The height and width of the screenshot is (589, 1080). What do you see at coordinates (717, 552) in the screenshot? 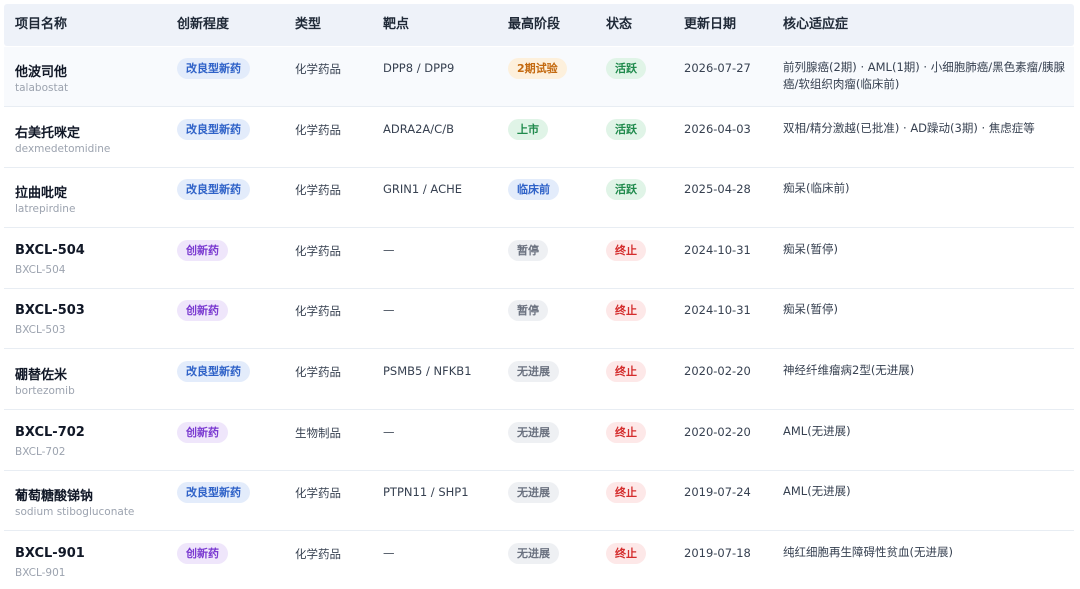
I see `update-date: 2019-07-18` at bounding box center [717, 552].